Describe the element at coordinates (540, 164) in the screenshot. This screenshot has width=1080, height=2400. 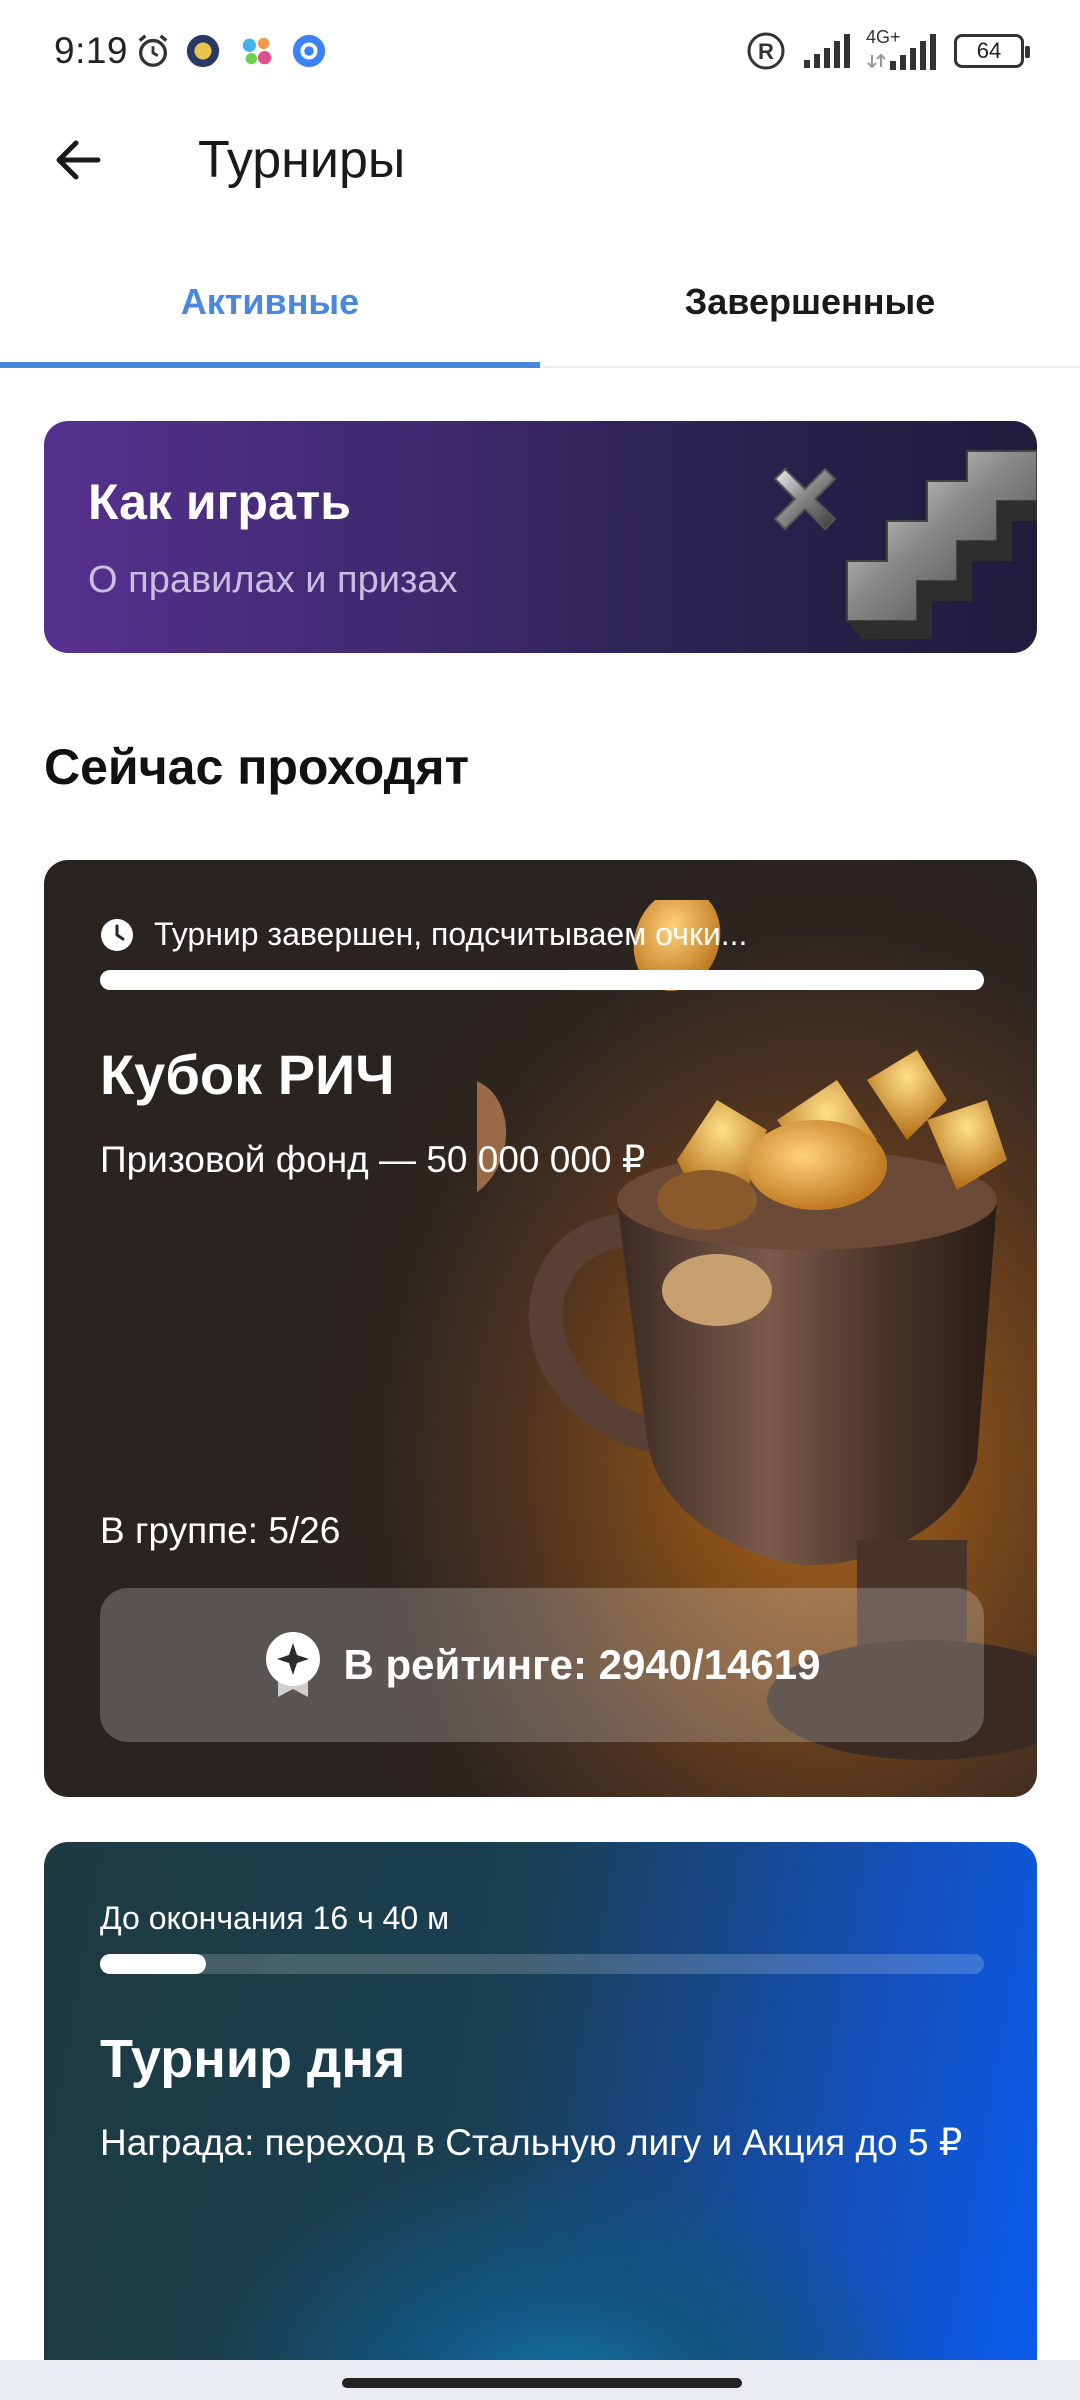
I see `top-app-bar: Турниры` at that location.